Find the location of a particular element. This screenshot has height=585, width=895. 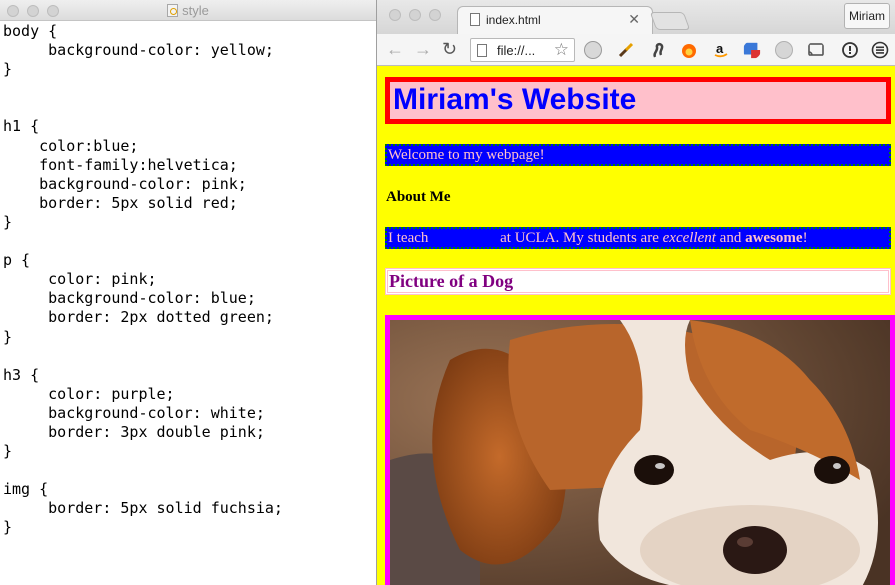

browser-close-button is located at coordinates (395, 15).